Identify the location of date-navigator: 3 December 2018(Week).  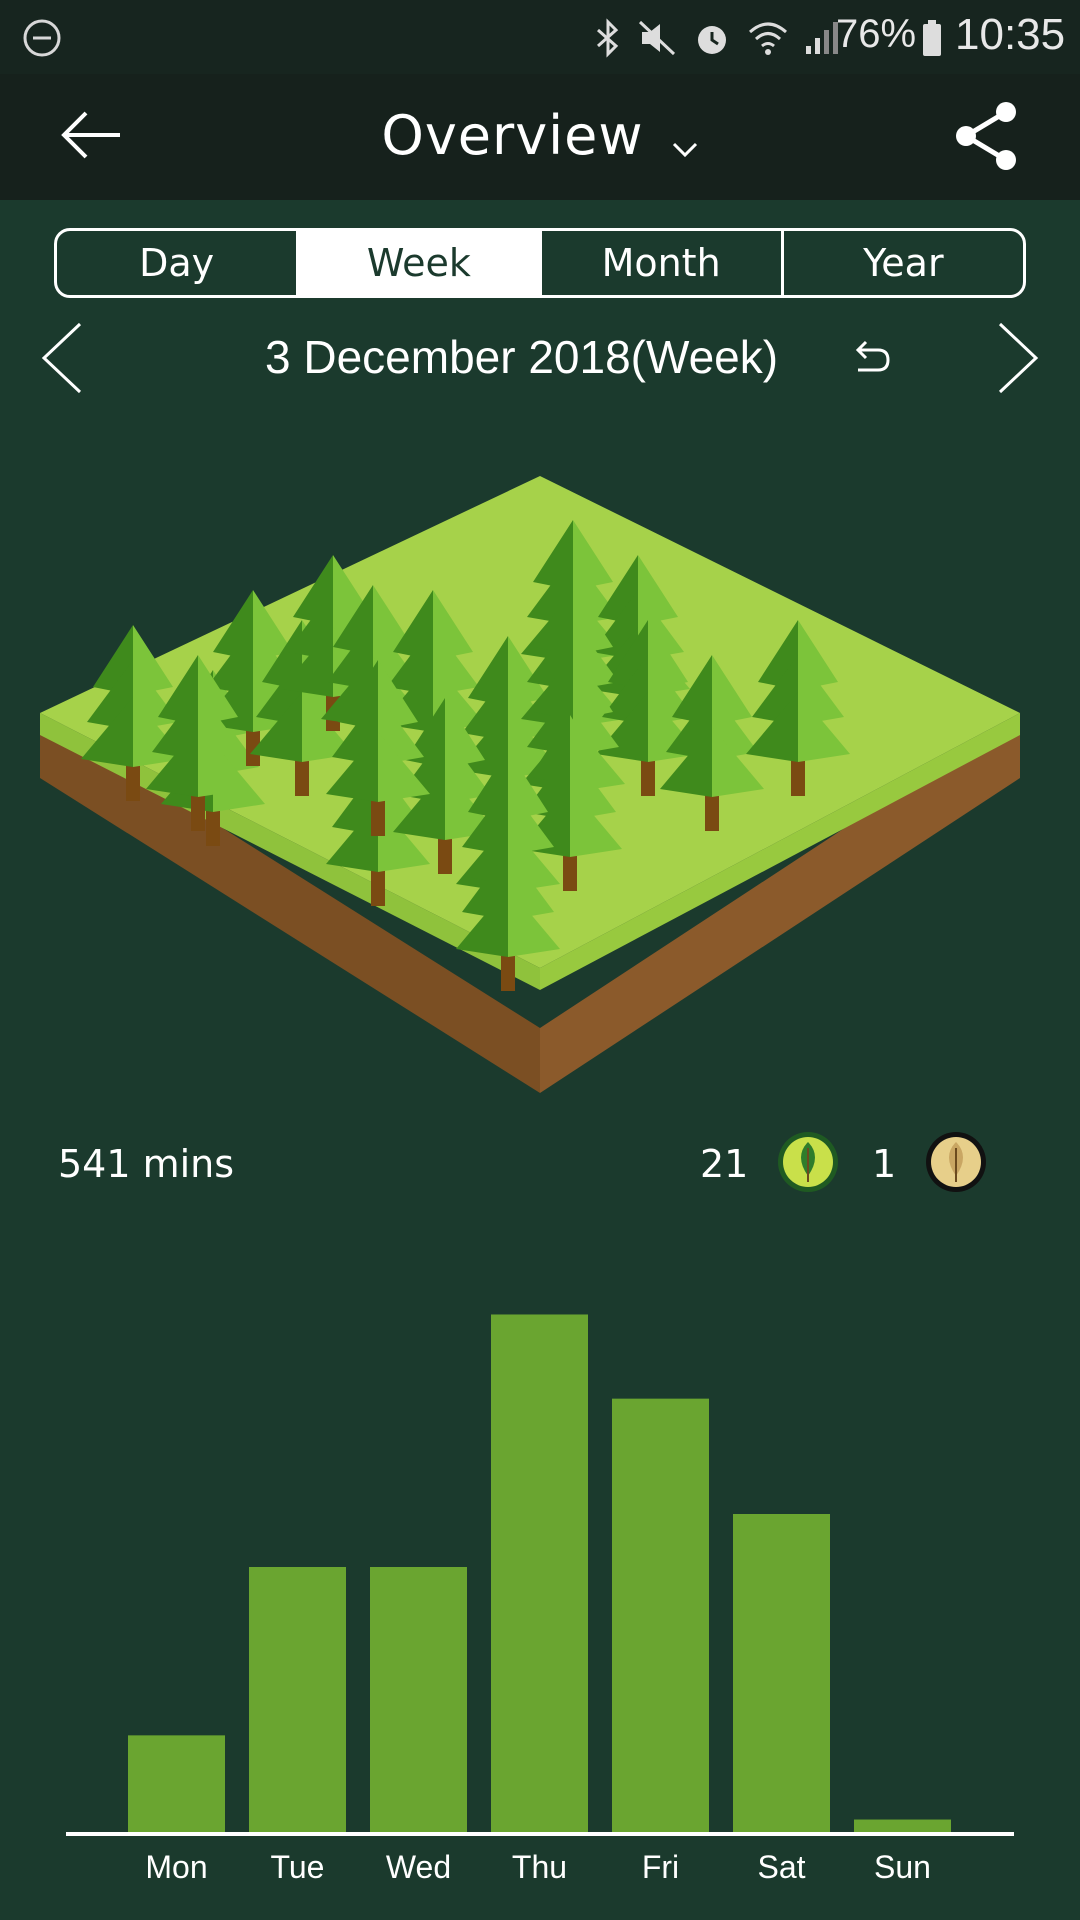
(540, 360).